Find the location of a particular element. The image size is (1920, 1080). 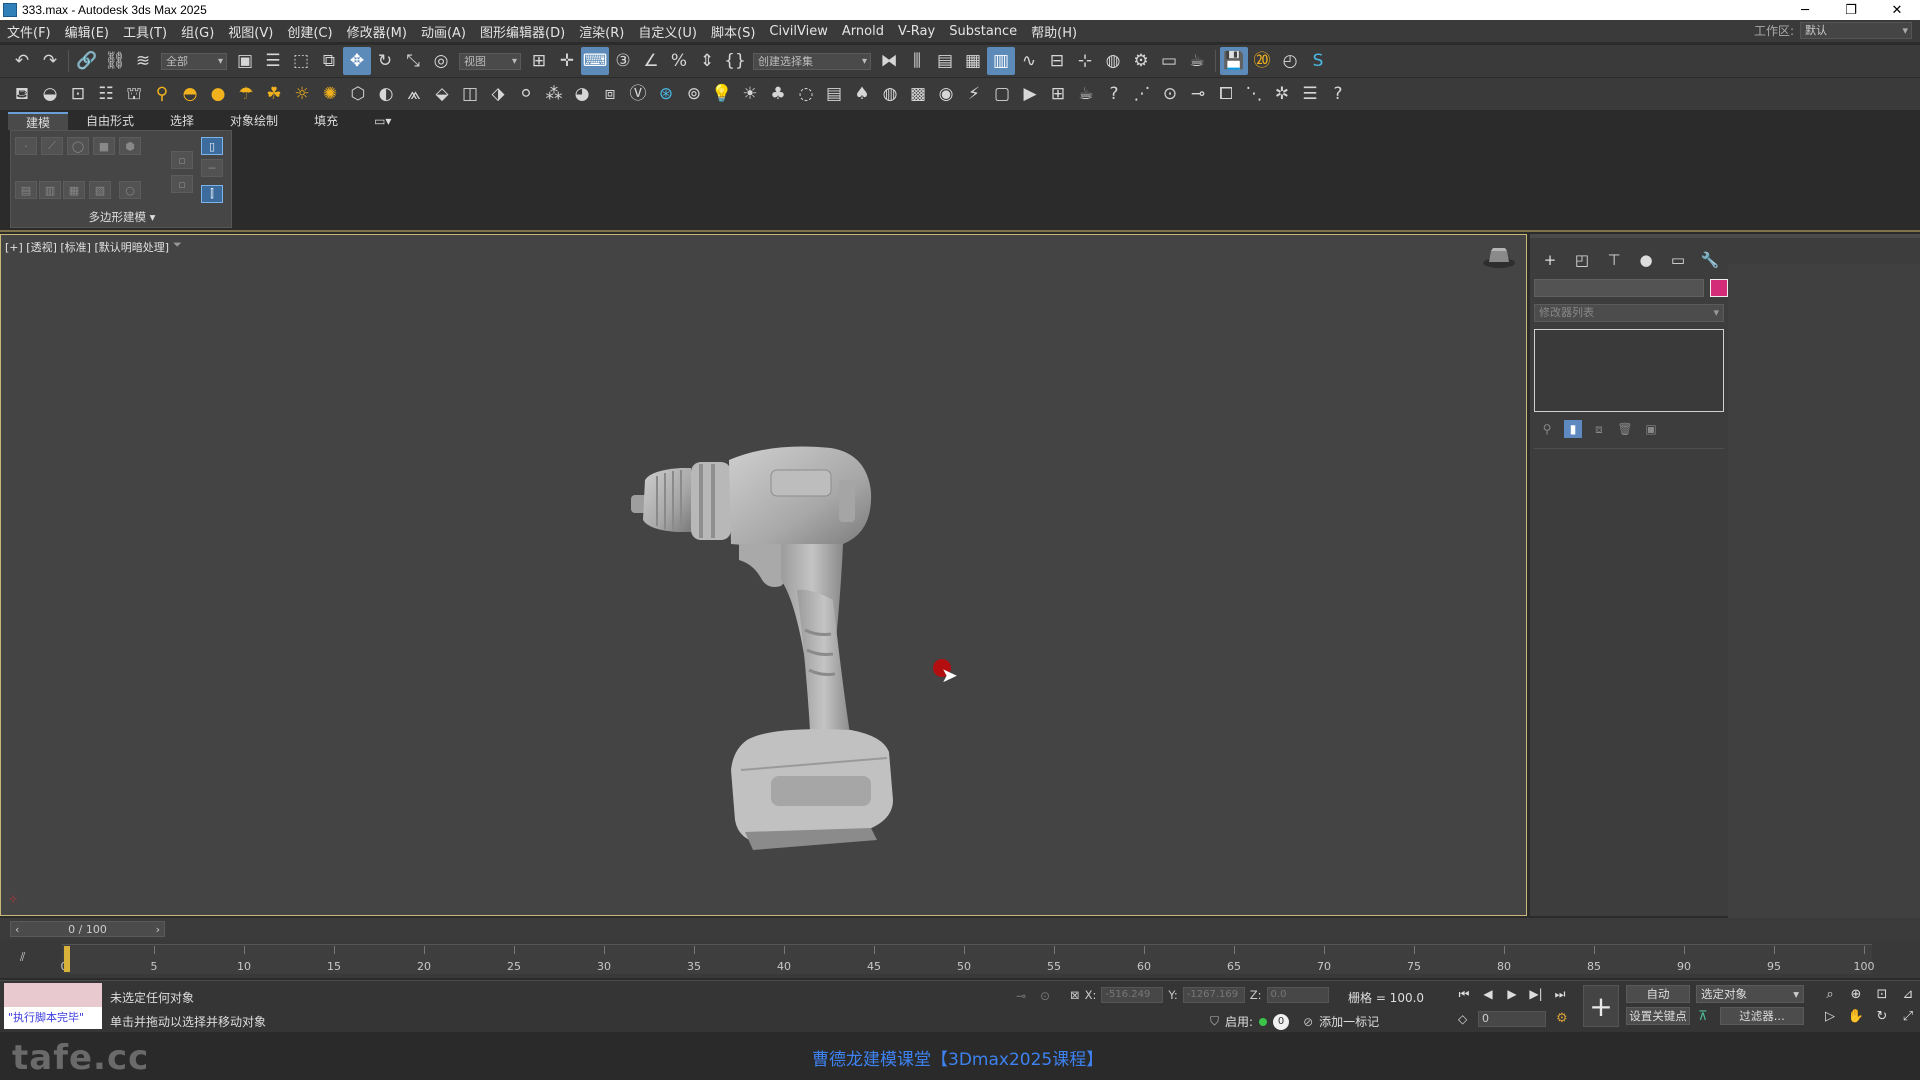

vray-blend-material-icon: ⁂ is located at coordinates (554, 94).